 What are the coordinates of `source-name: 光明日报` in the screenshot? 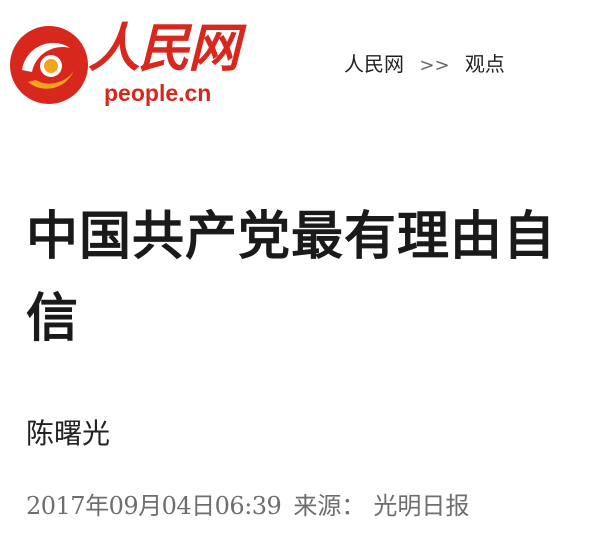 It's located at (421, 506).